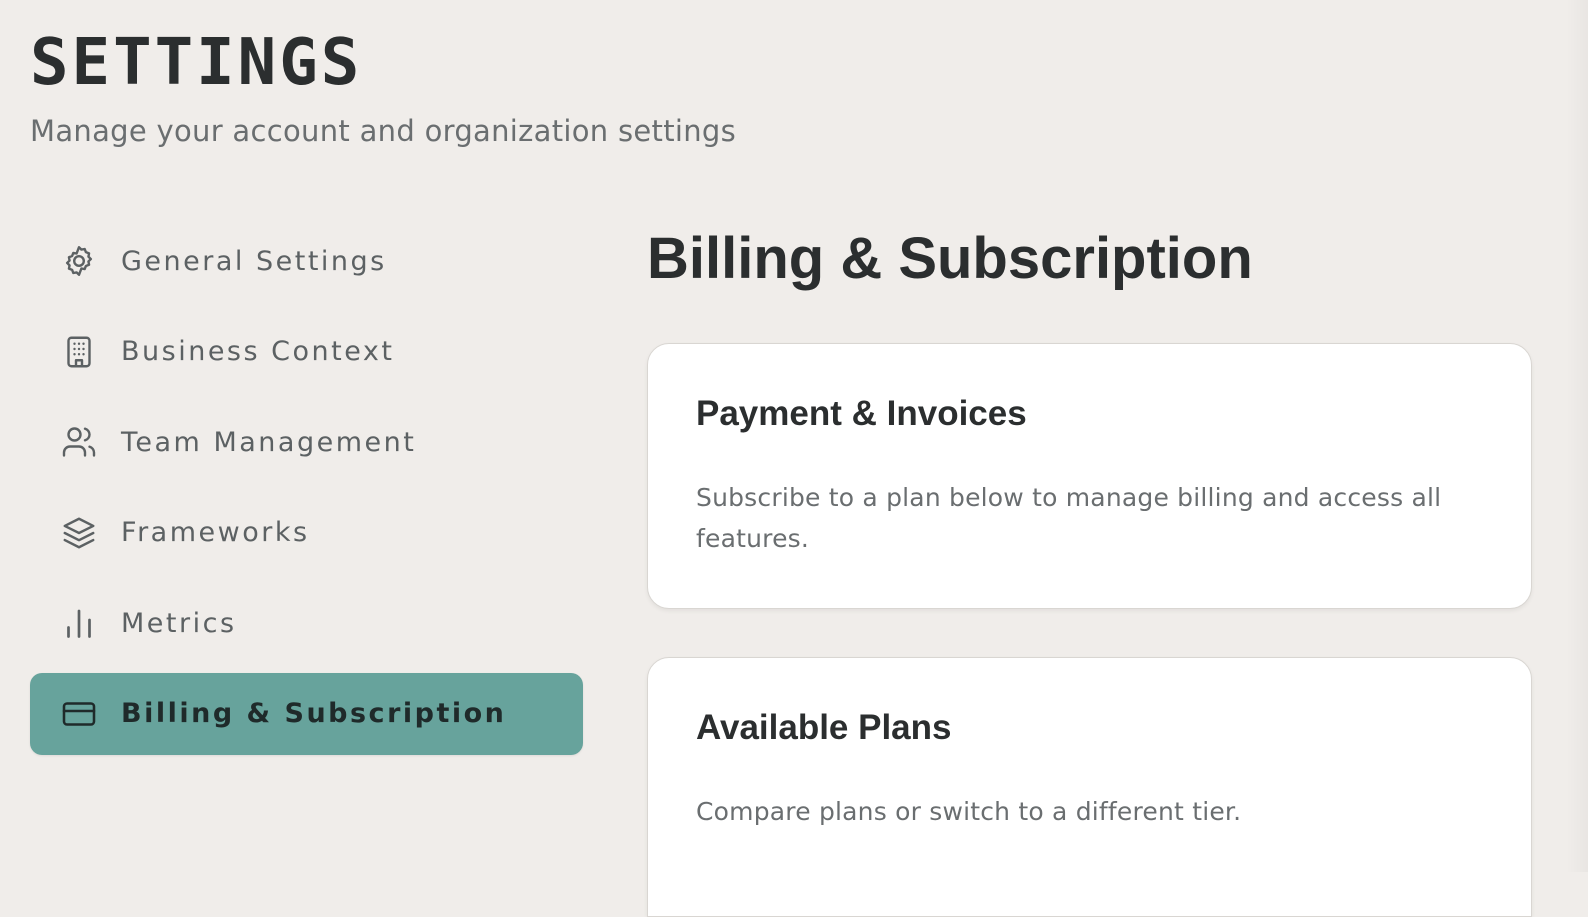  I want to click on sidebar-item-label: Business Context, so click(258, 351).